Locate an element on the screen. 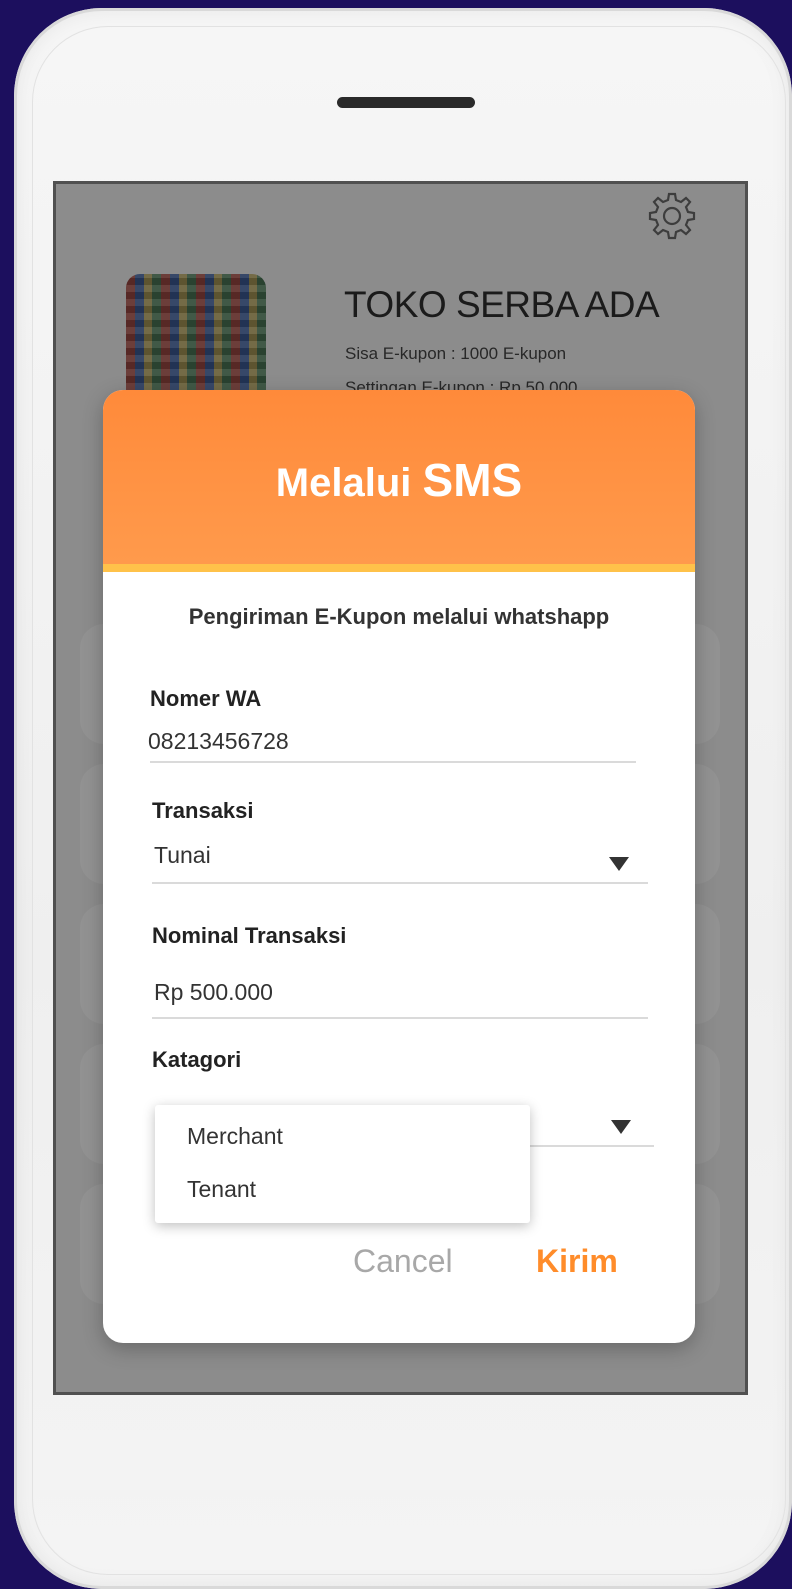 This screenshot has width=792, height=1589. dialog-title-prefix: Melalui is located at coordinates (343, 483).